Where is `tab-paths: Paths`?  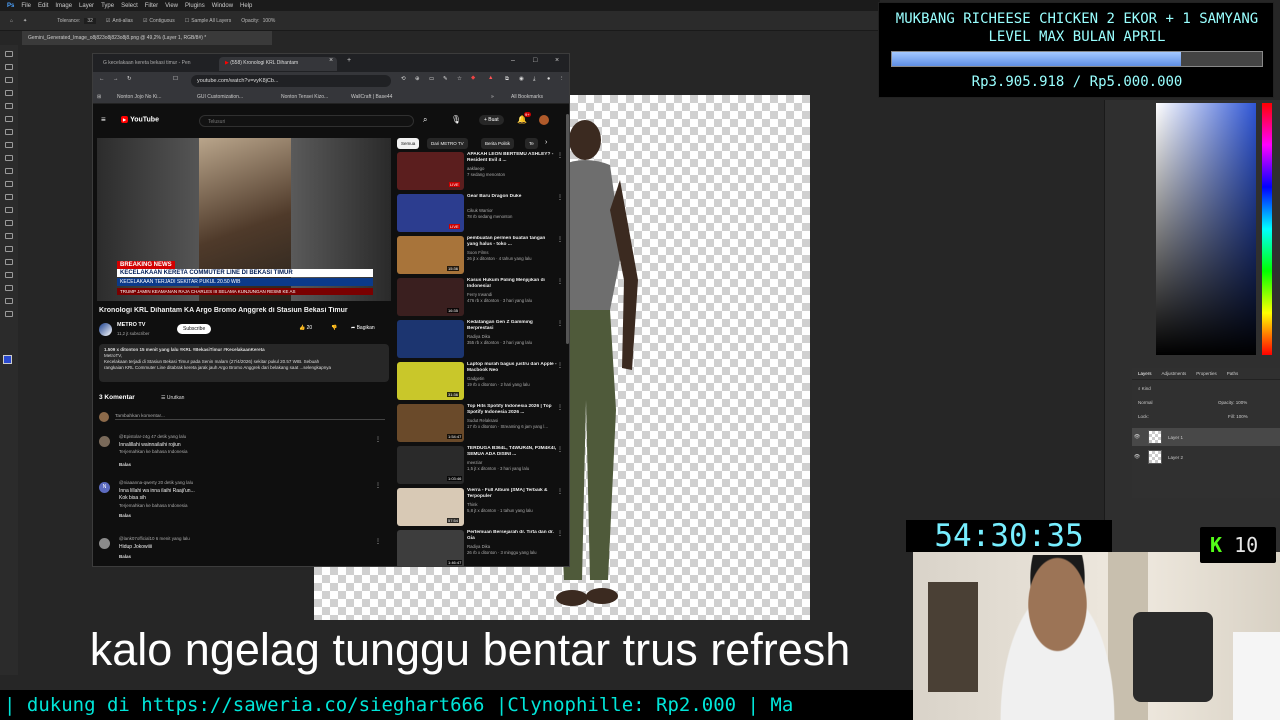
tab-paths: Paths is located at coordinates (1233, 373).